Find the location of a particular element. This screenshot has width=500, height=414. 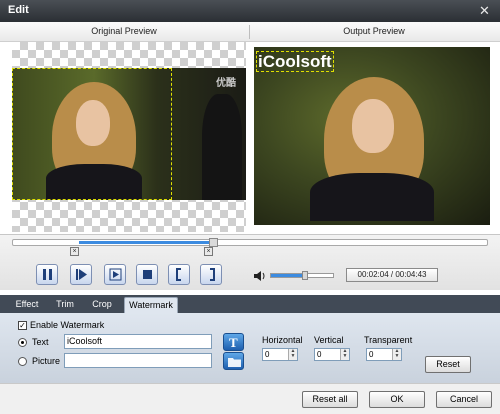

reset-all-button: Reset all is located at coordinates (330, 399).